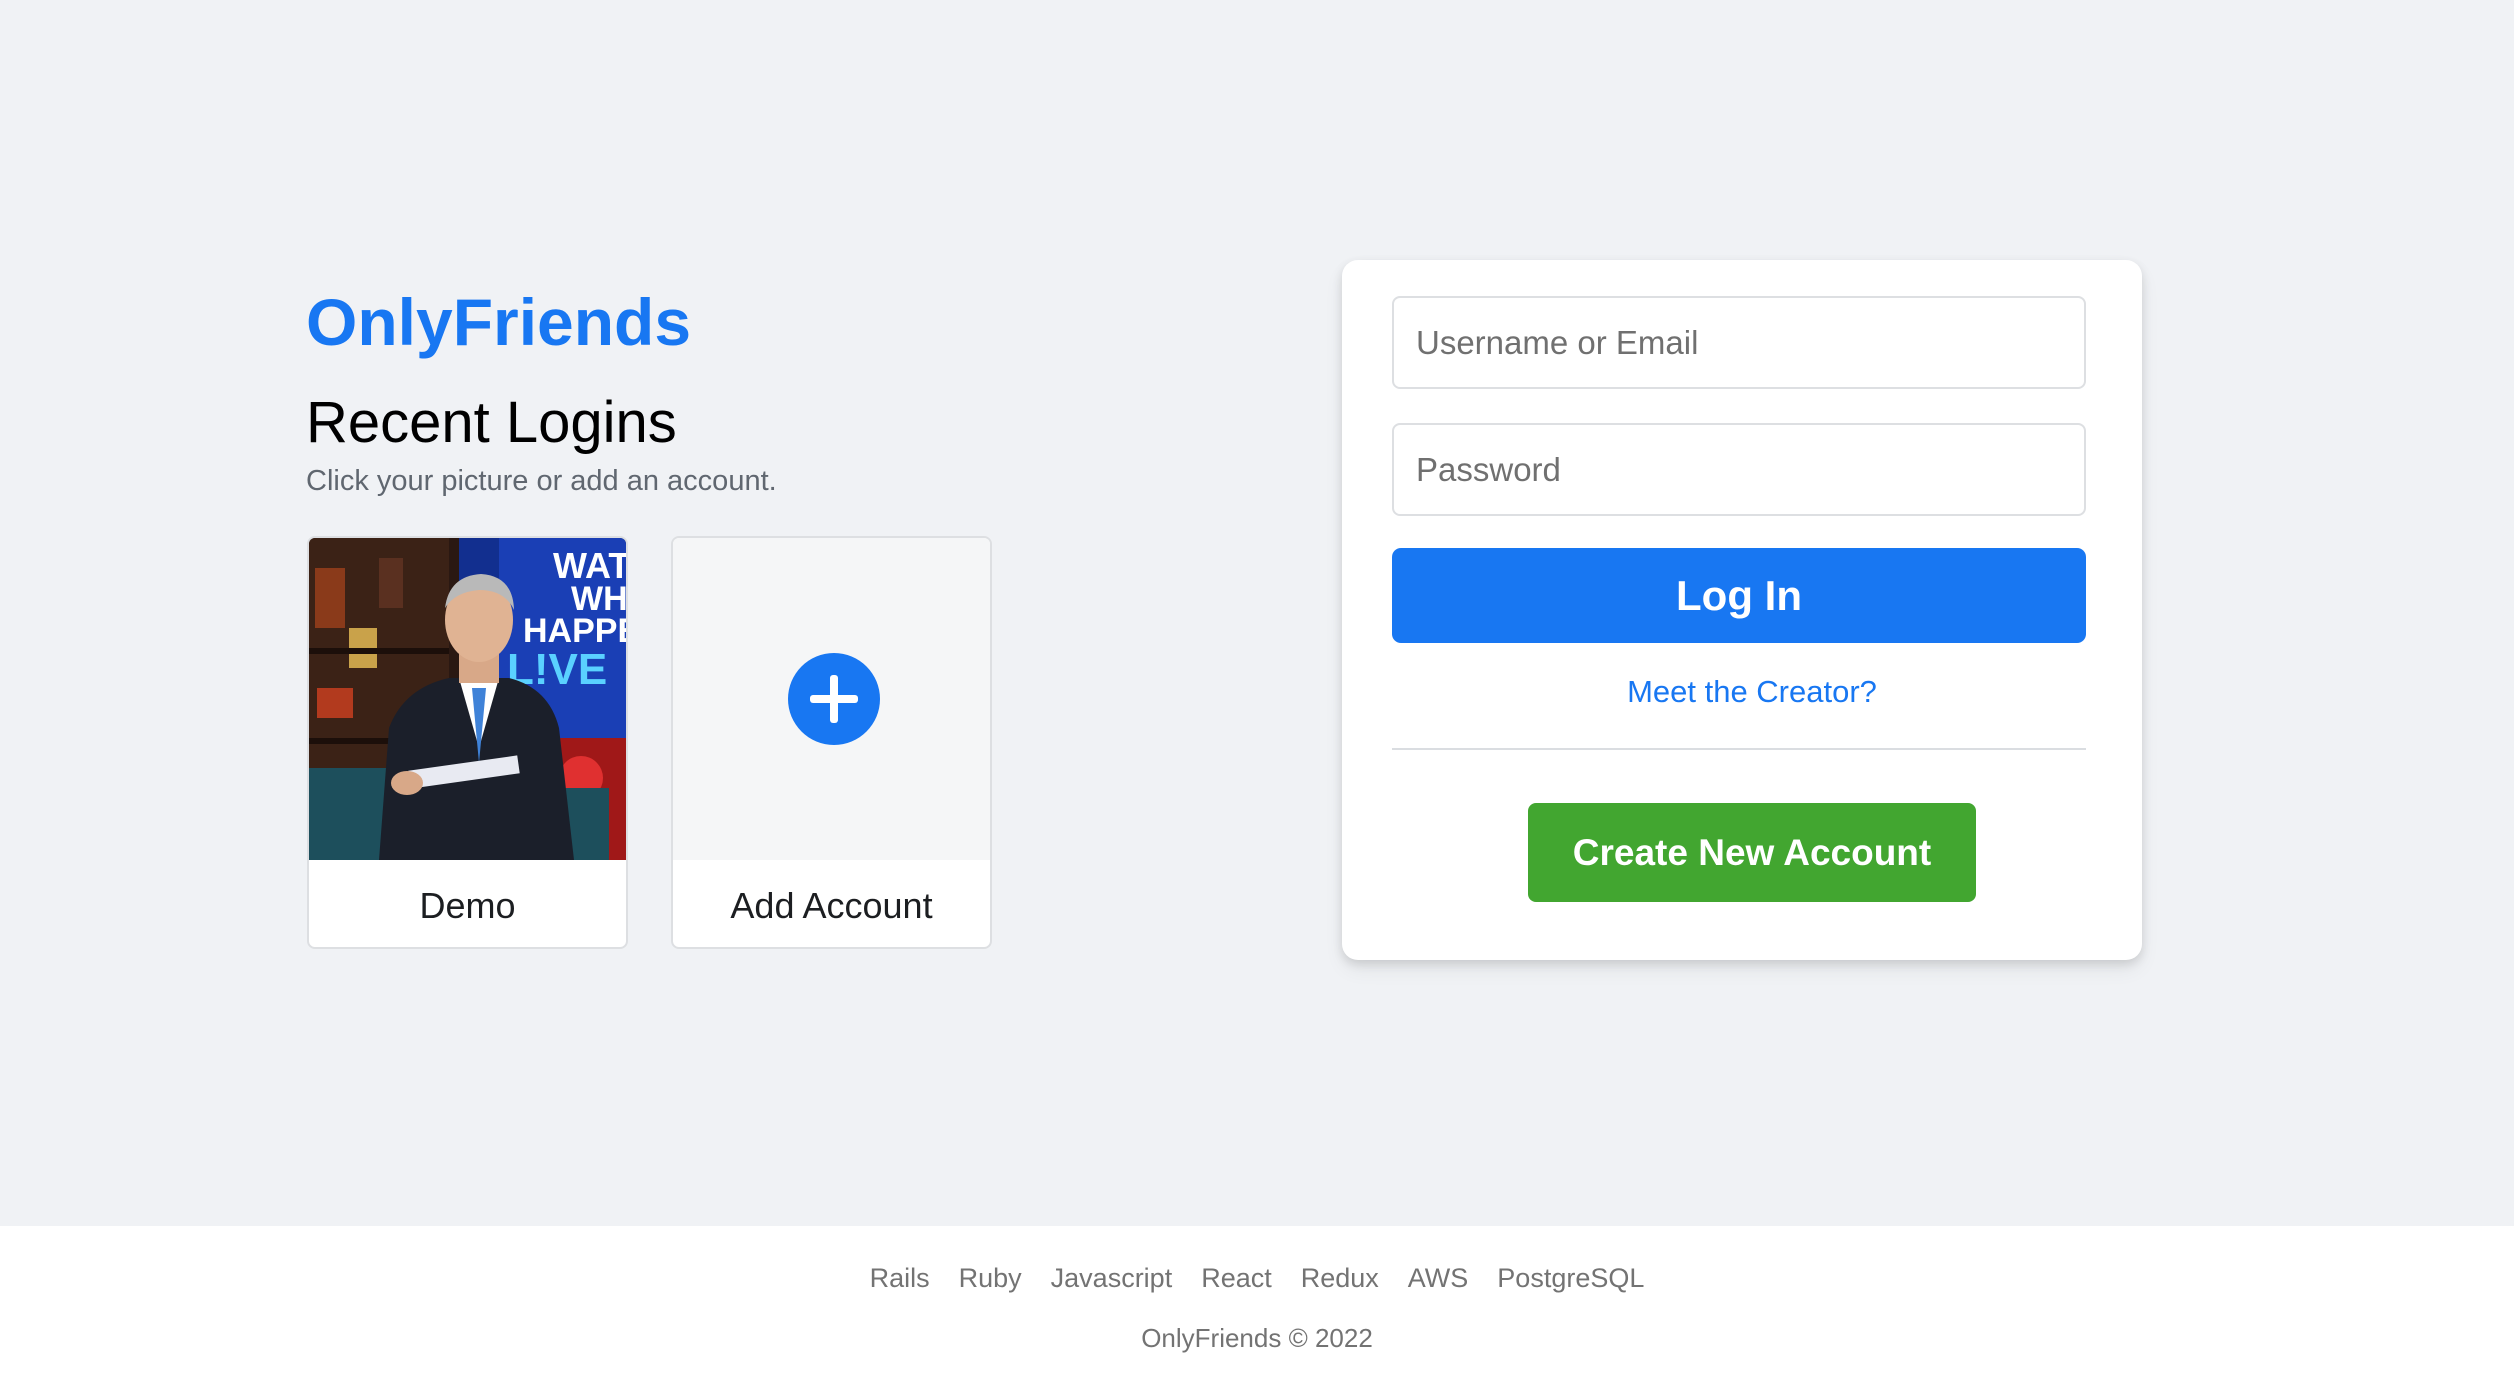 This screenshot has width=2514, height=1384. Describe the element at coordinates (1739, 342) in the screenshot. I see `username-email-input` at that location.